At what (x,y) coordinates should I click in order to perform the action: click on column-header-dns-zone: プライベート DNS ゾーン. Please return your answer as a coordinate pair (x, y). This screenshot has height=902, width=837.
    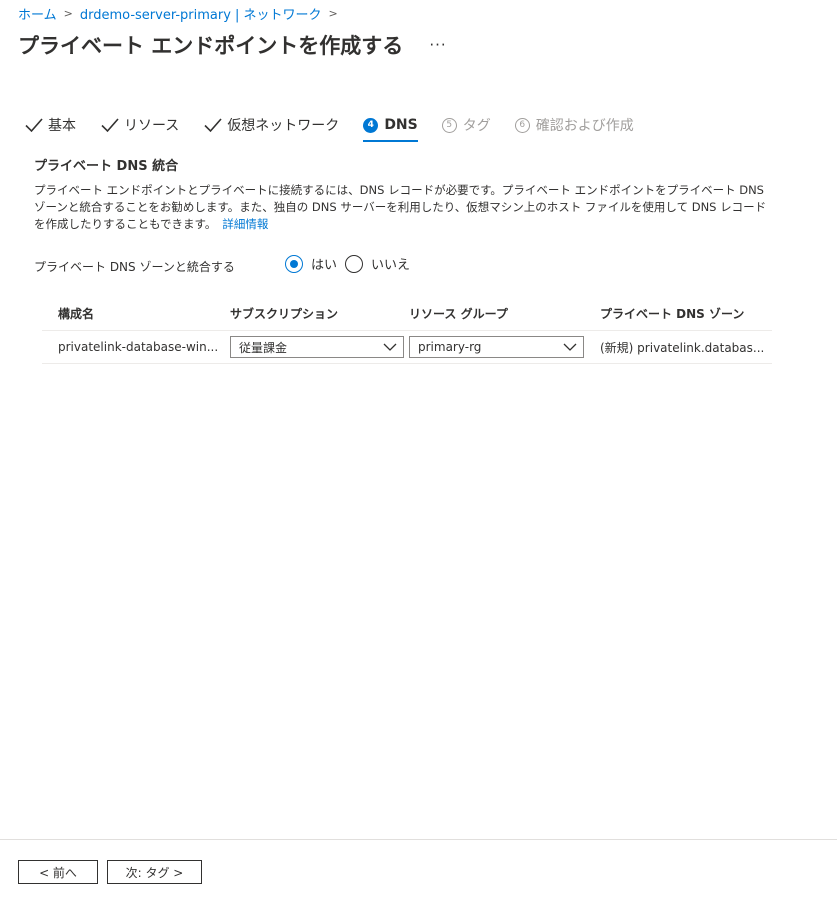
    Looking at the image, I should click on (672, 313).